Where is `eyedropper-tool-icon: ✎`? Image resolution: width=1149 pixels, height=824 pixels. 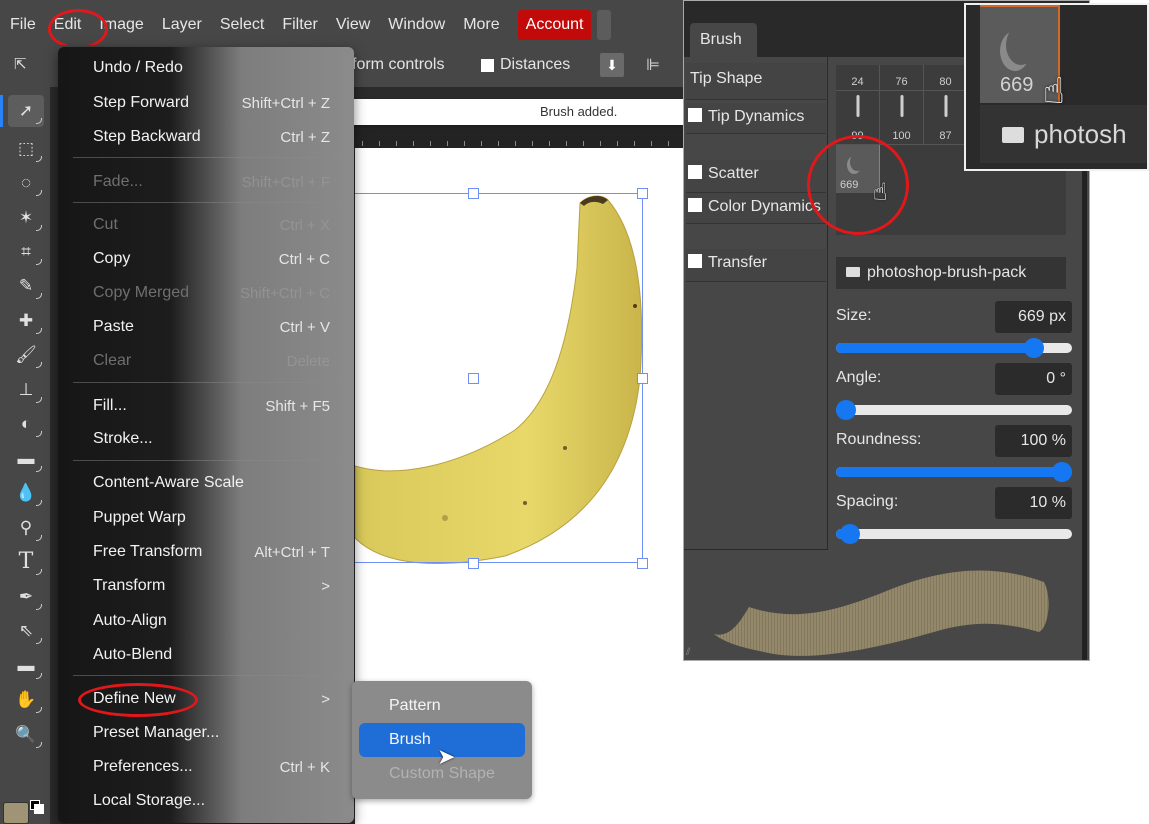 eyedropper-tool-icon: ✎ is located at coordinates (26, 286).